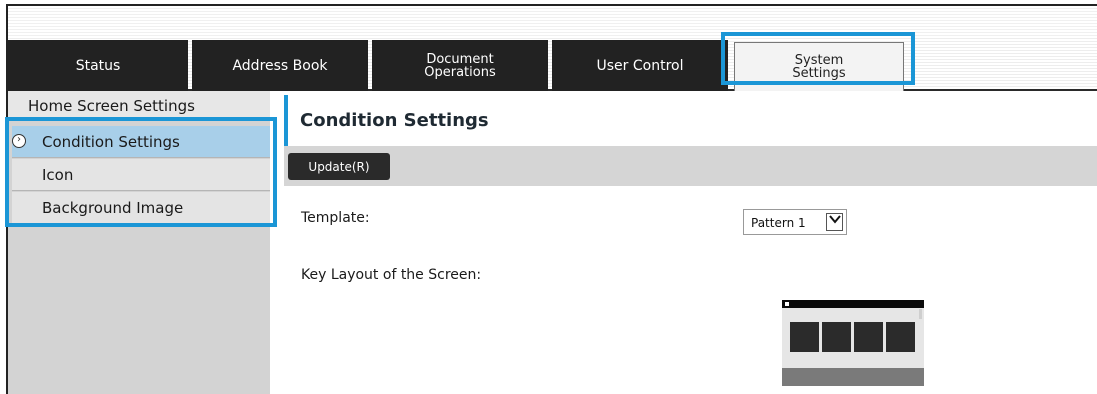 The height and width of the screenshot is (394, 1097). Describe the element at coordinates (139, 104) in the screenshot. I see `sidebar-header: Home Screen Settings` at that location.